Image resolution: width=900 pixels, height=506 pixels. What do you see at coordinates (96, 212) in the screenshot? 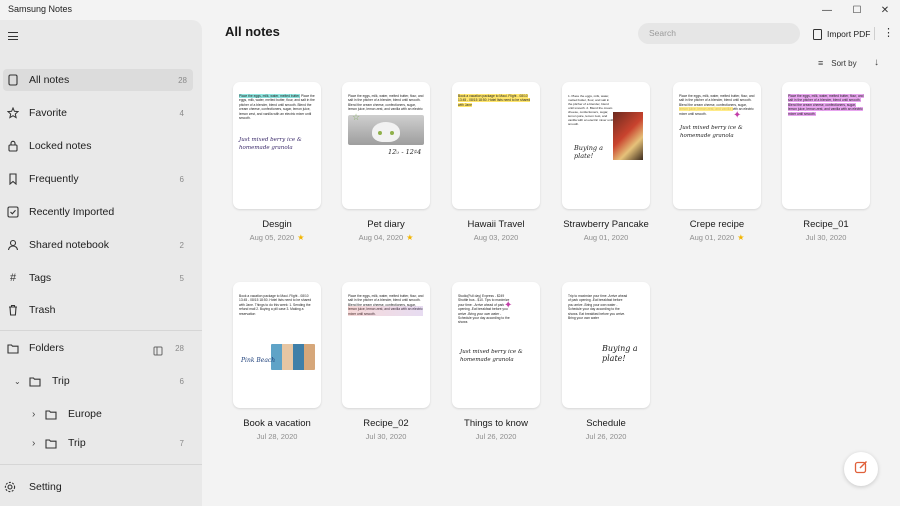
I see `sidebar-item-recently-imported: Recently Imported` at bounding box center [96, 212].